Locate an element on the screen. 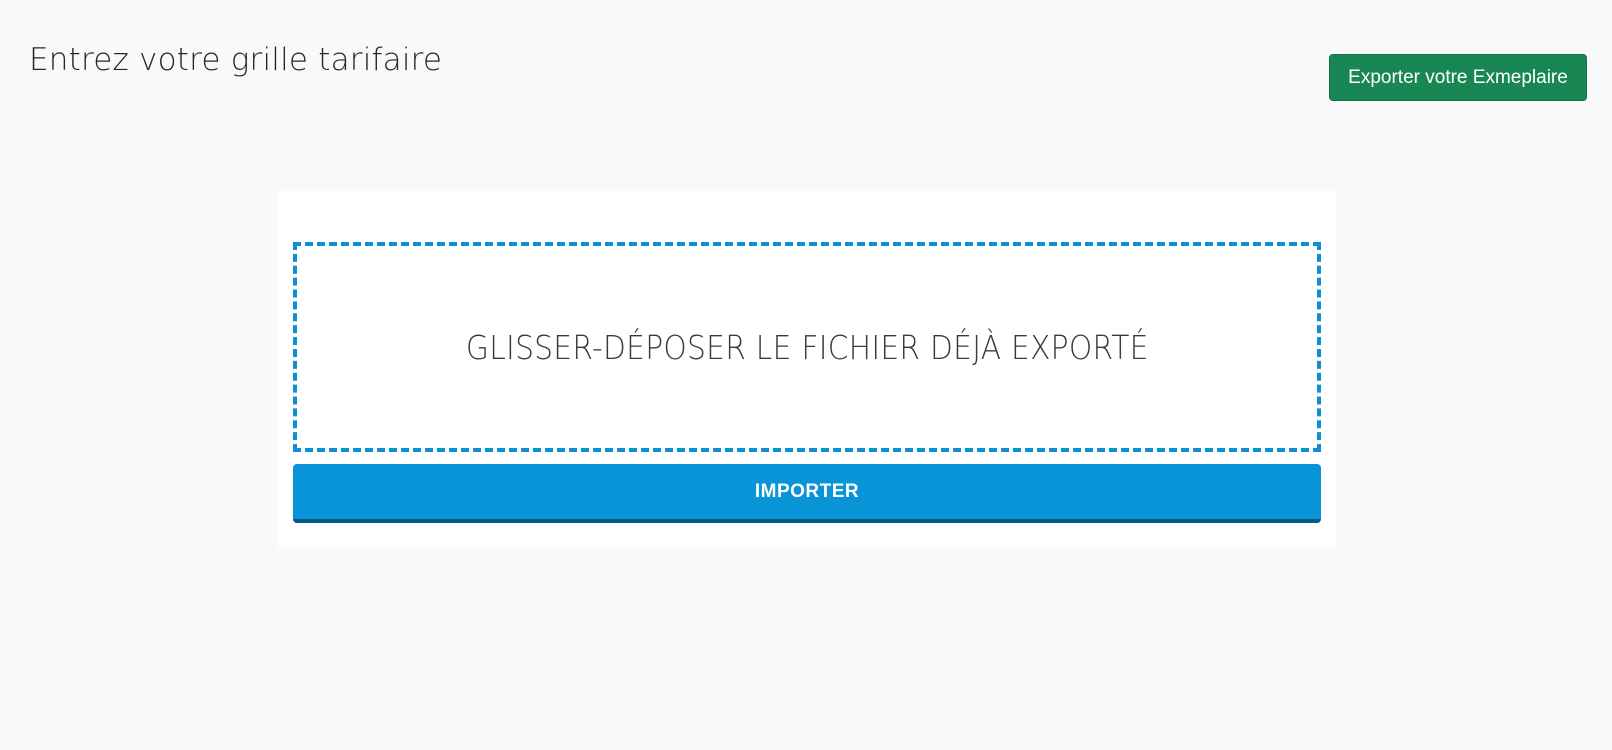 The width and height of the screenshot is (1612, 750). import-button: IMPORTER is located at coordinates (807, 493).